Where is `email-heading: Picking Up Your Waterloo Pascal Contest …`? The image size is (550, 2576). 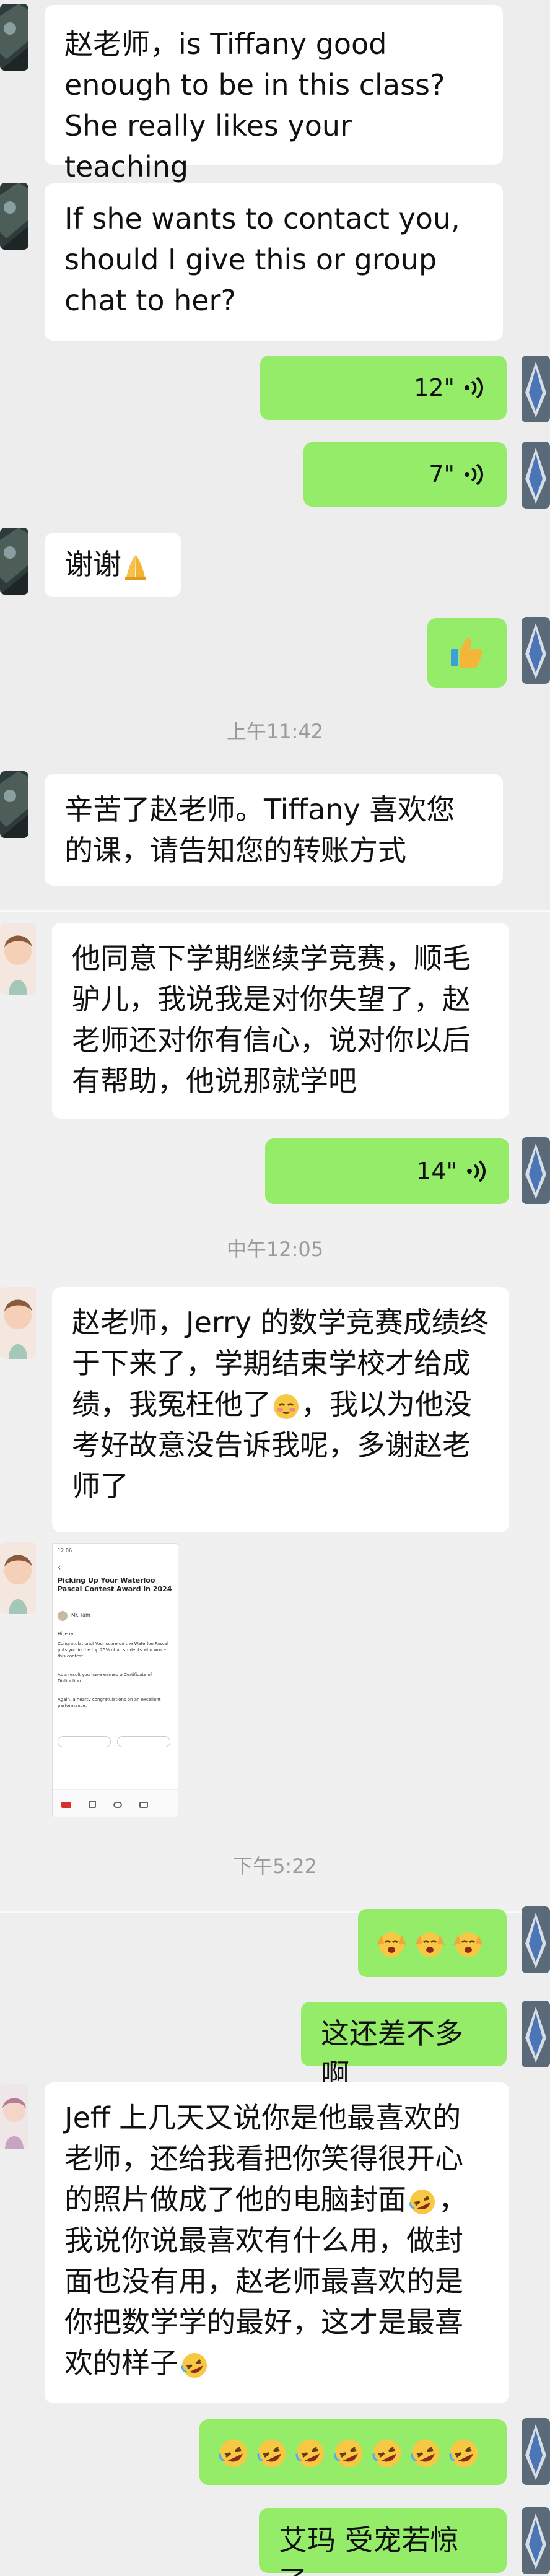 email-heading: Picking Up Your Waterloo Pascal Contest … is located at coordinates (115, 1584).